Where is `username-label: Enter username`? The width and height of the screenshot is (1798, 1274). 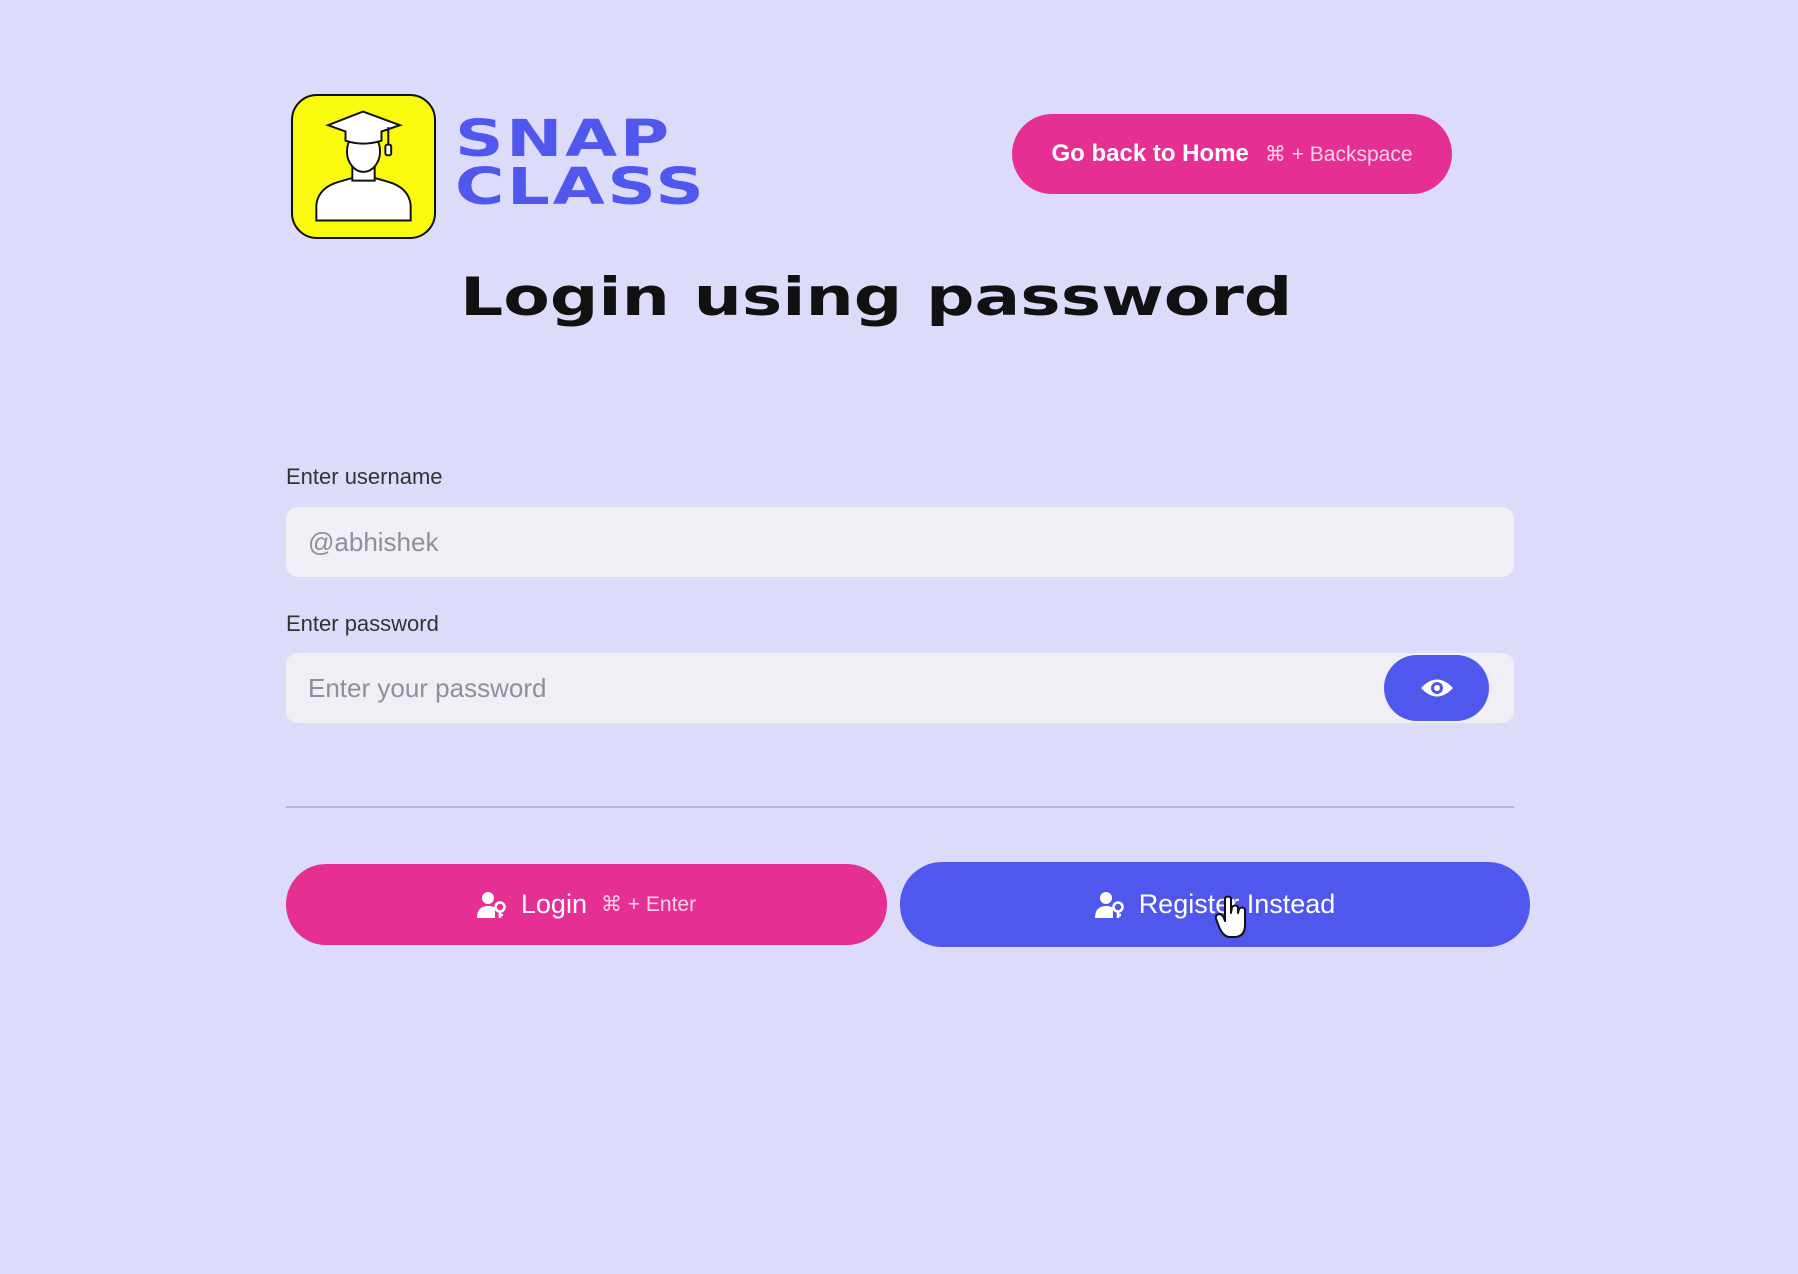
username-label: Enter username is located at coordinates (364, 476).